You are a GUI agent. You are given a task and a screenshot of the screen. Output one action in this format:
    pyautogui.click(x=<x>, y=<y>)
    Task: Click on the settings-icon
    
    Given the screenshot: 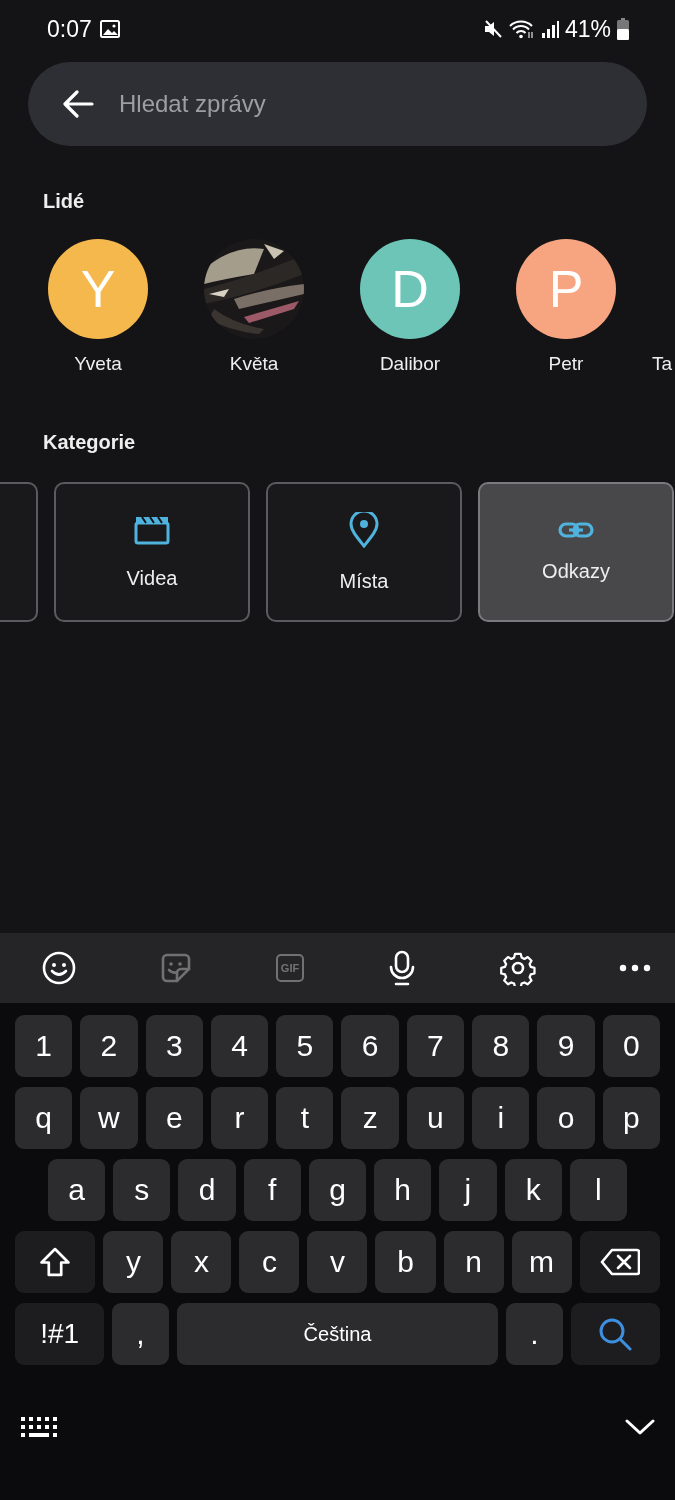 What is the action you would take?
    pyautogui.click(x=518, y=968)
    